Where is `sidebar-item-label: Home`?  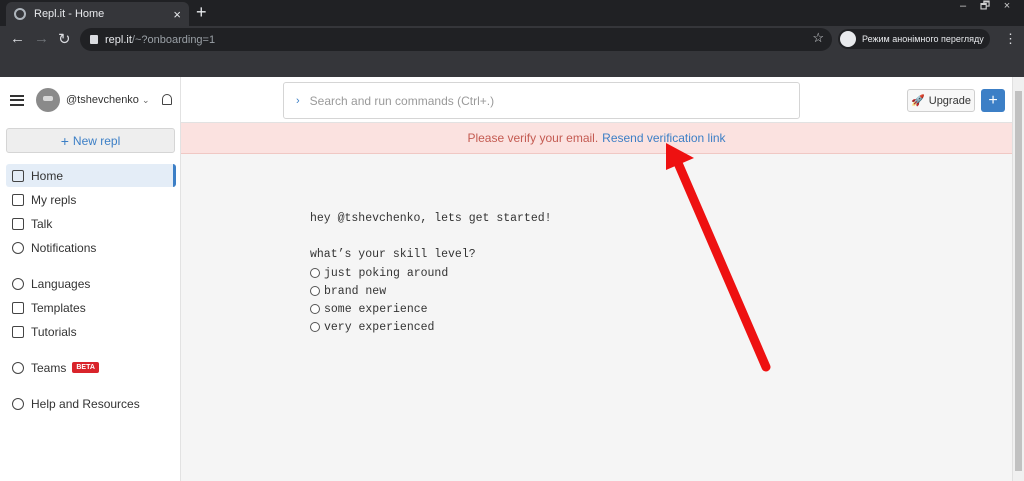 sidebar-item-label: Home is located at coordinates (47, 175).